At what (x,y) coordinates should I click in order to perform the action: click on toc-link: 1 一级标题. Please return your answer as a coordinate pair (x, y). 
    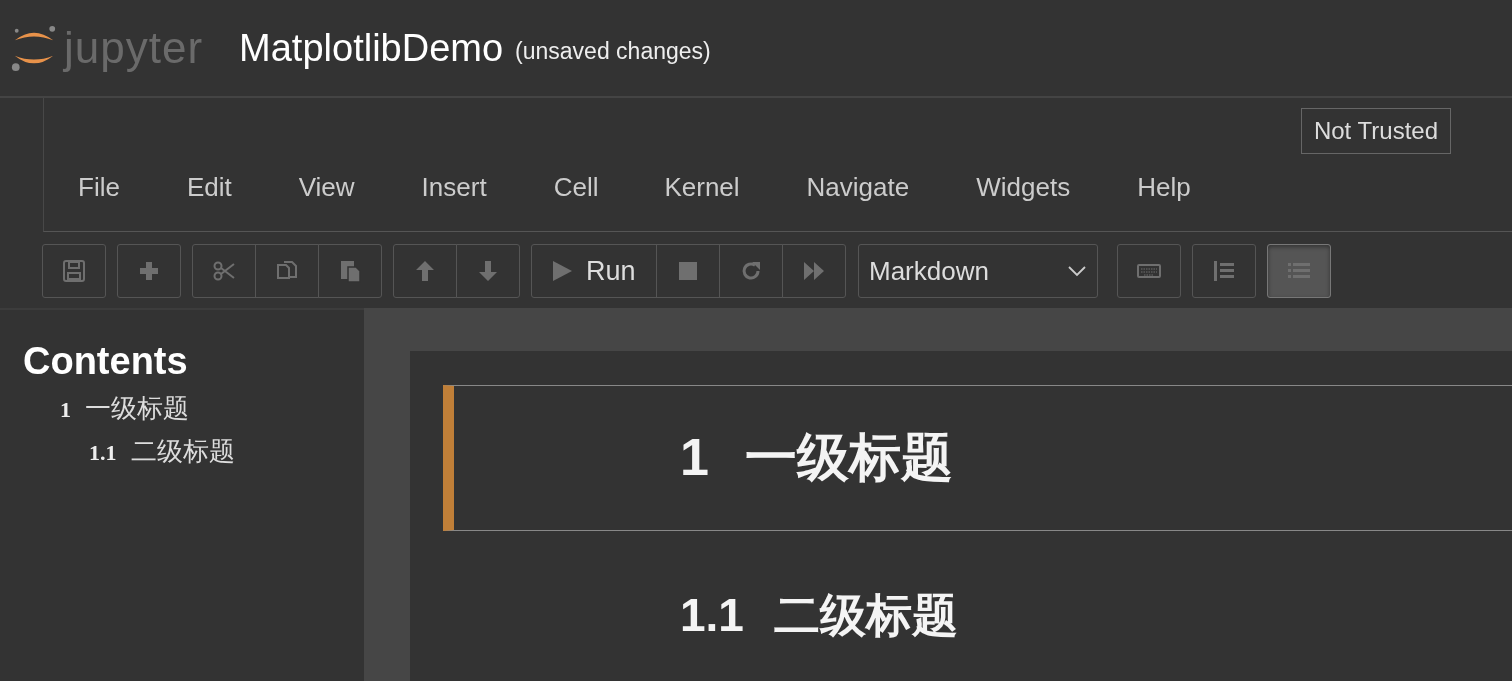
    Looking at the image, I should click on (193, 412).